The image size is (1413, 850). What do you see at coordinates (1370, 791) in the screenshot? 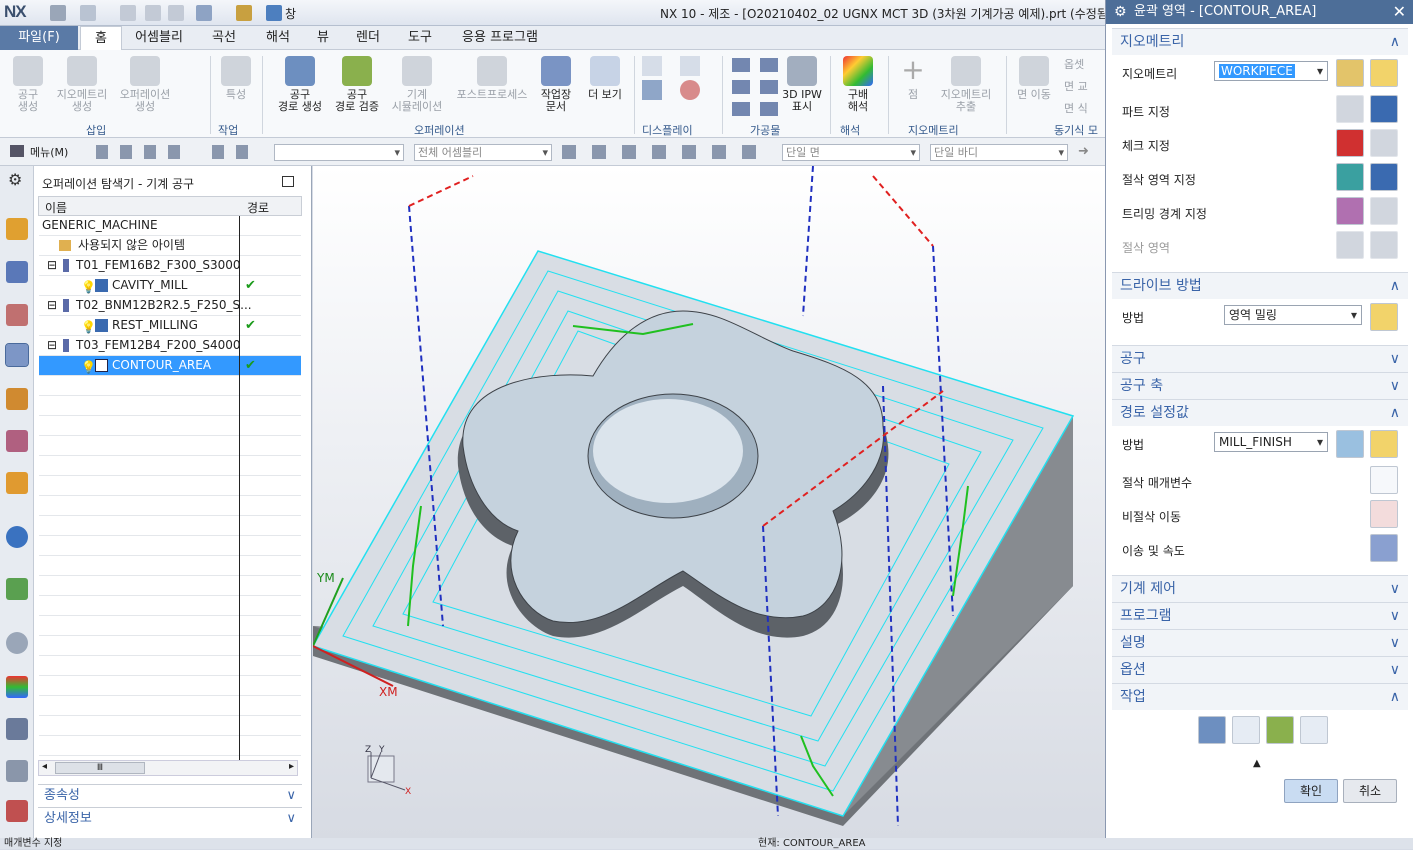
I see `cancel-button: 취소` at bounding box center [1370, 791].